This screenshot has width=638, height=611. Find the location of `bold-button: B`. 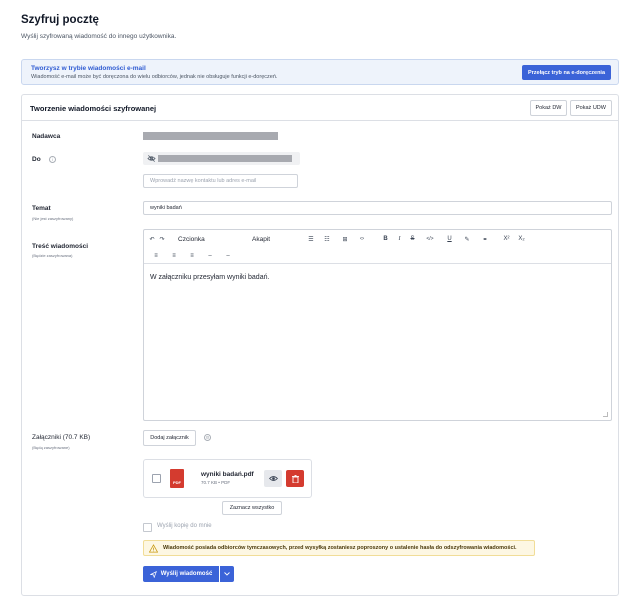

bold-button: B is located at coordinates (385, 239).